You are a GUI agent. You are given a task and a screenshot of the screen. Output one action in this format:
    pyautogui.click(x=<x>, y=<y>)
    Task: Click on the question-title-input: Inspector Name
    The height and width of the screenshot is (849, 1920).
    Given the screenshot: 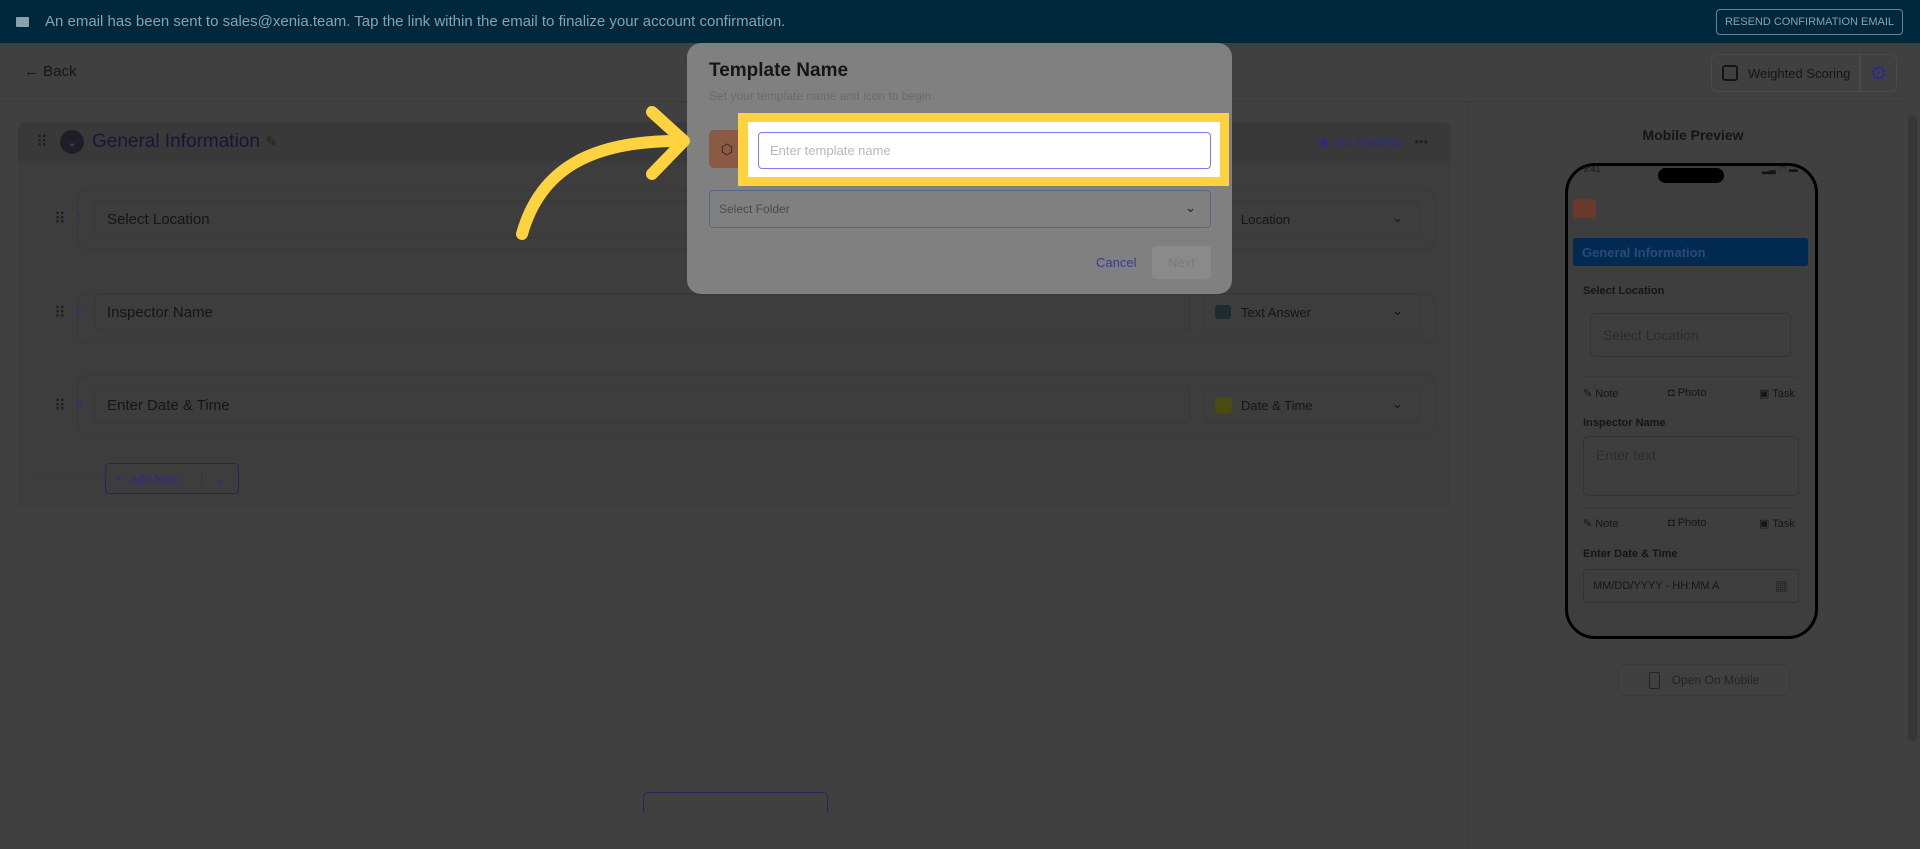 What is the action you would take?
    pyautogui.click(x=642, y=312)
    